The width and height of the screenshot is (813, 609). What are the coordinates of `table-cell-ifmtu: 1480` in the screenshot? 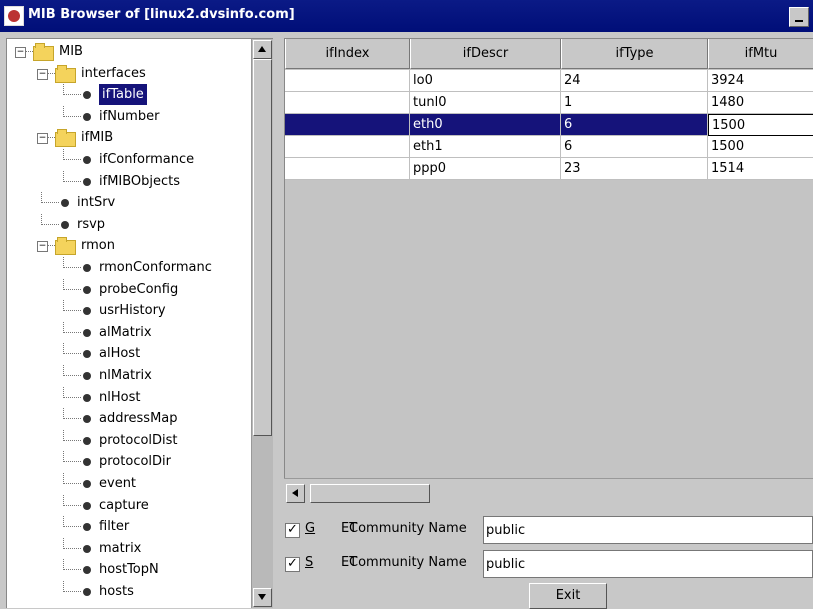 It's located at (760, 103).